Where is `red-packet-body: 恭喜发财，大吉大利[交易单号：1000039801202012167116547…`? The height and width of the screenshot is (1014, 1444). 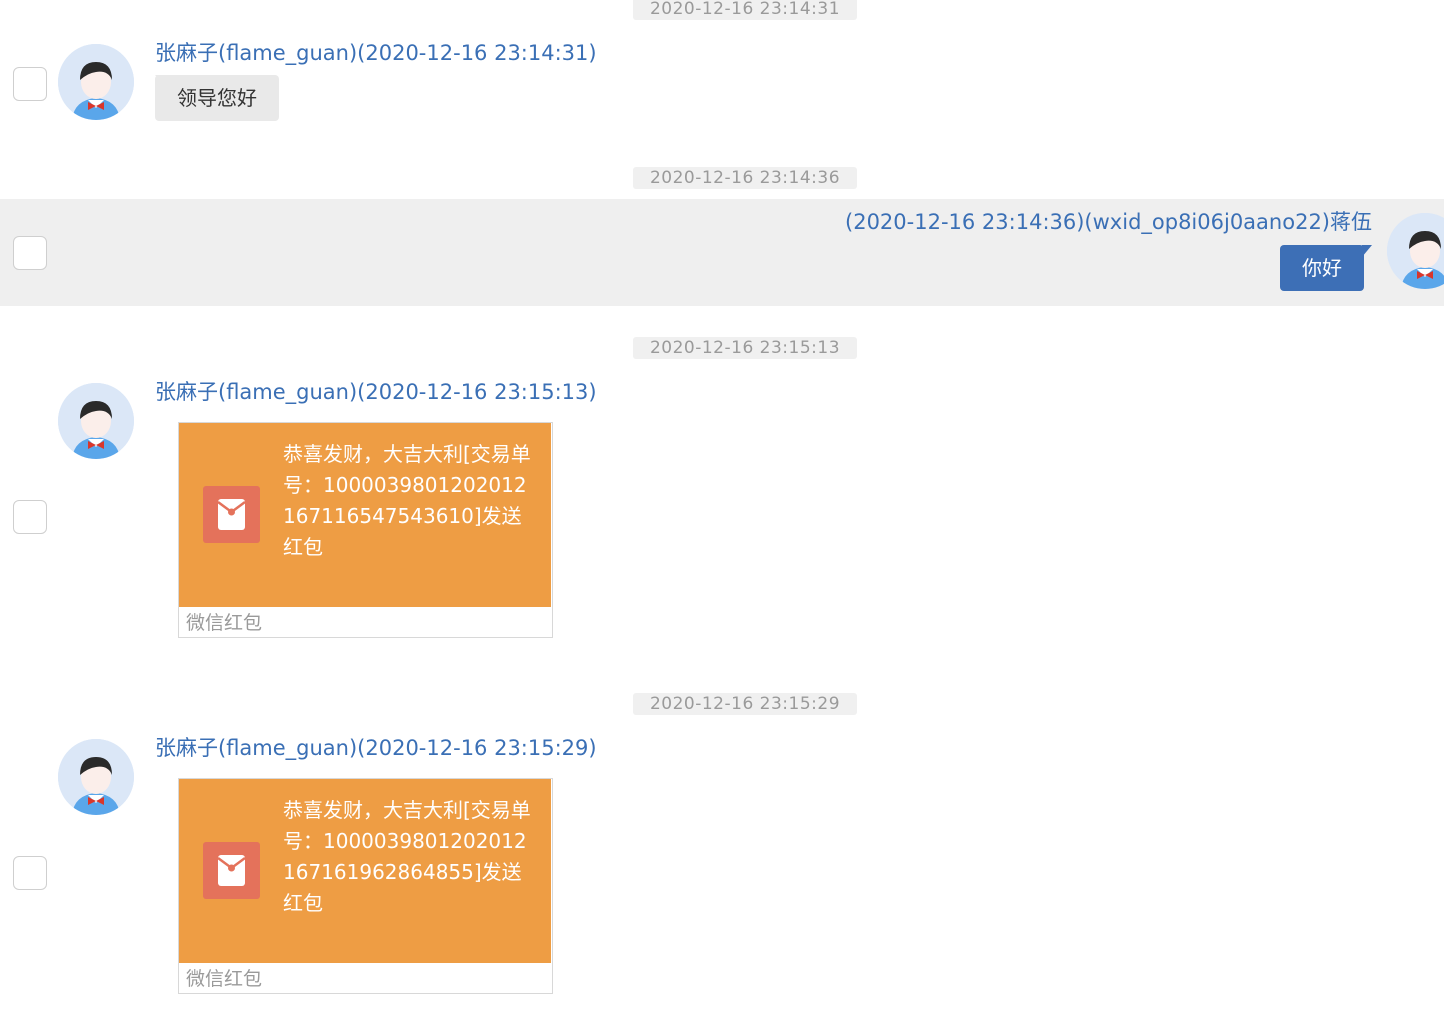 red-packet-body: 恭喜发财，大吉大利[交易单号：1000039801202012167116547… is located at coordinates (365, 515).